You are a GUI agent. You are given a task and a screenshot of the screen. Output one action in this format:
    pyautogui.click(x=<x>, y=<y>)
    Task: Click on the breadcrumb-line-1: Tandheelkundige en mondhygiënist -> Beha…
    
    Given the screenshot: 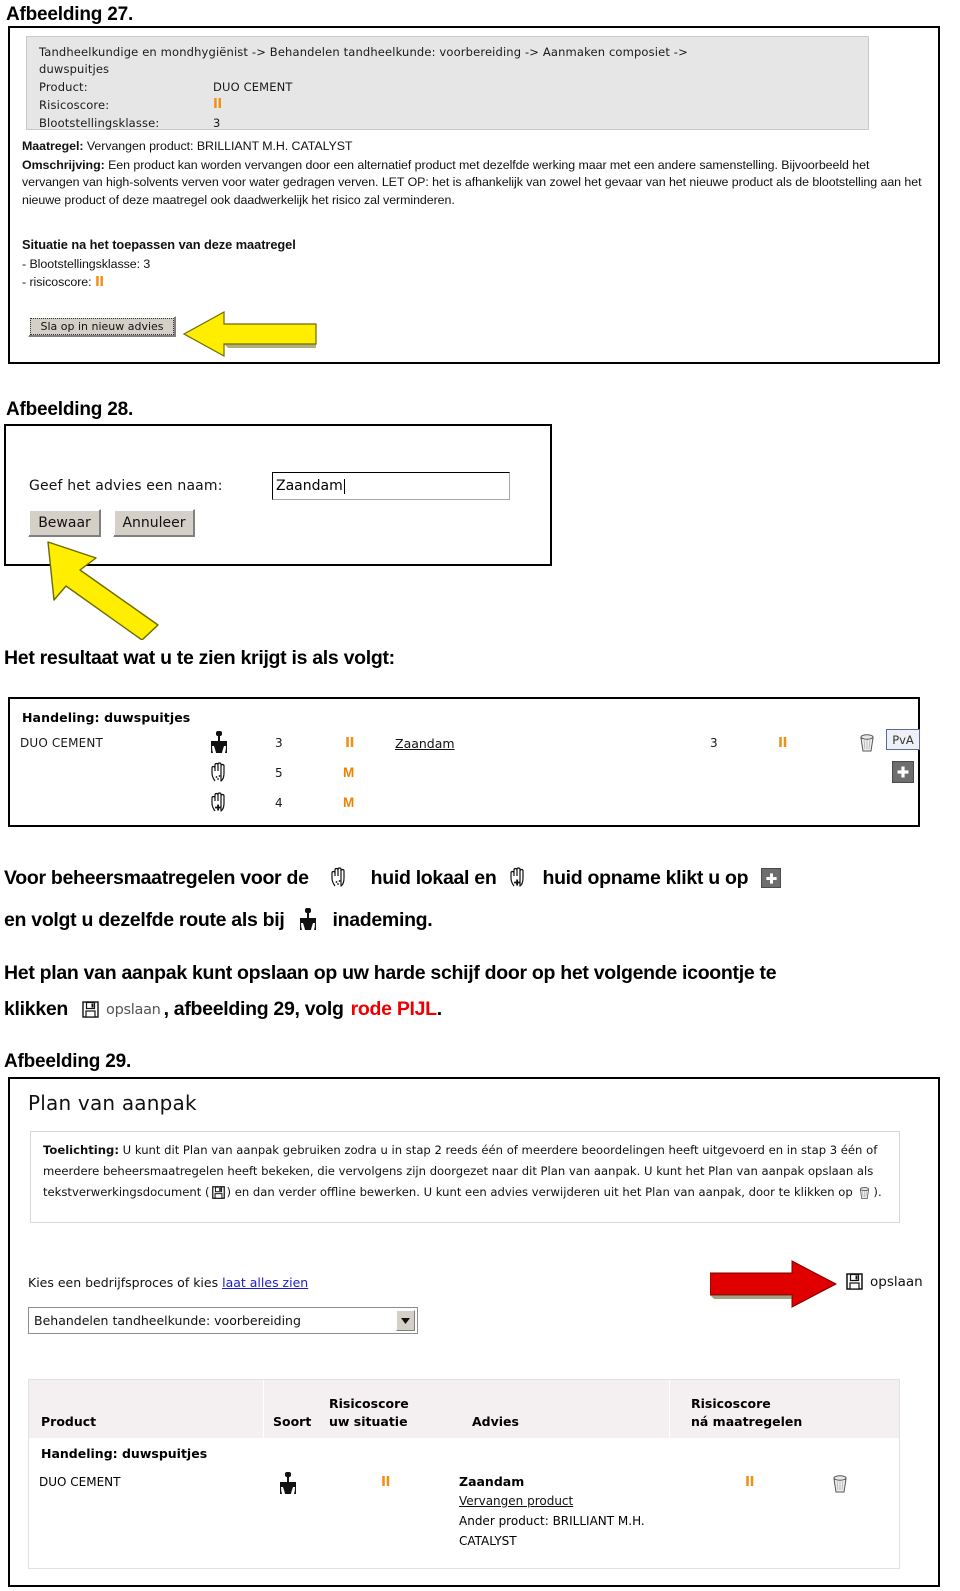 What is the action you would take?
    pyautogui.click(x=363, y=52)
    